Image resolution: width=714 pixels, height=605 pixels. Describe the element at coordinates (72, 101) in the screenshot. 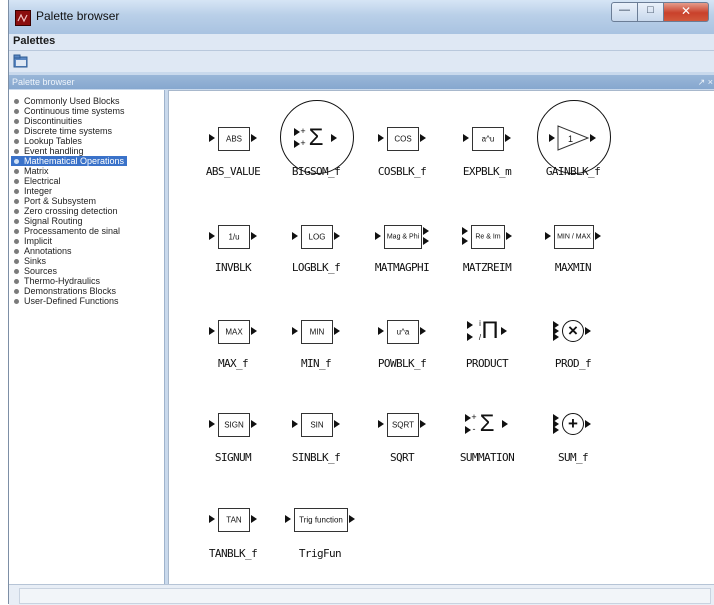

I see `tree-item-label: Commonly Used Blocks` at that location.